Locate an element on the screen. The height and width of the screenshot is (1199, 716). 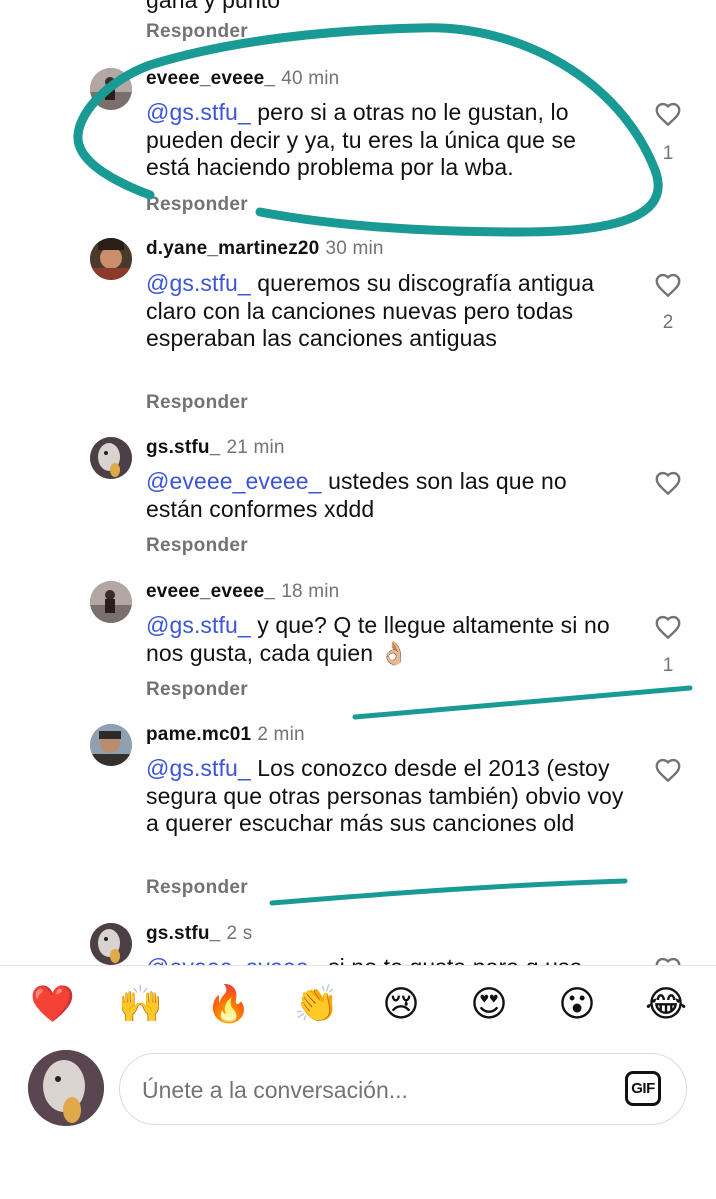
divider is located at coordinates (358, 965).